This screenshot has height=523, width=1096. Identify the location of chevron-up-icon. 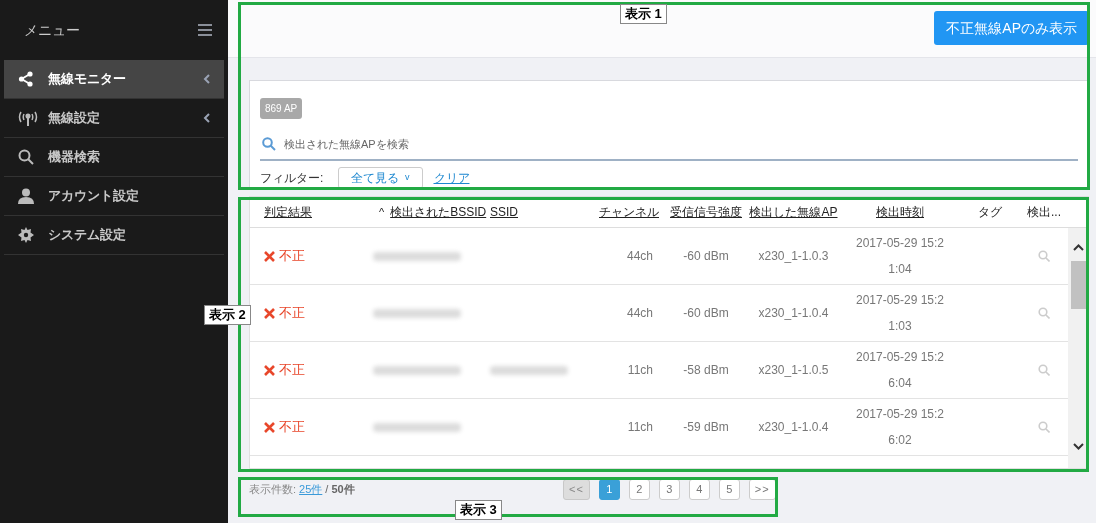
(1078, 247).